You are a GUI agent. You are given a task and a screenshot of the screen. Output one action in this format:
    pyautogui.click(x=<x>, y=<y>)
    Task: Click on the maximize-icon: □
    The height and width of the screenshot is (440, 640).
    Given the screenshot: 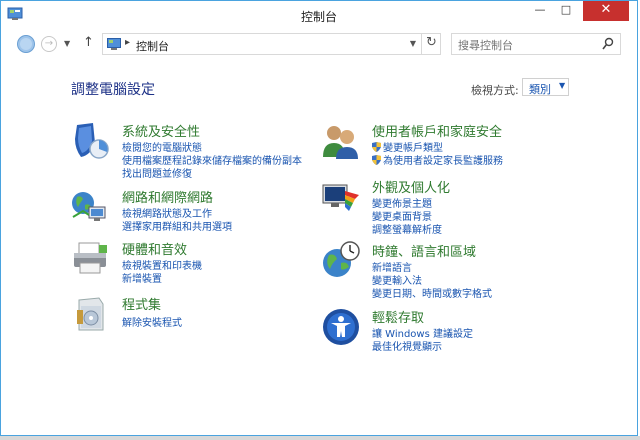 What is the action you would take?
    pyautogui.click(x=566, y=9)
    